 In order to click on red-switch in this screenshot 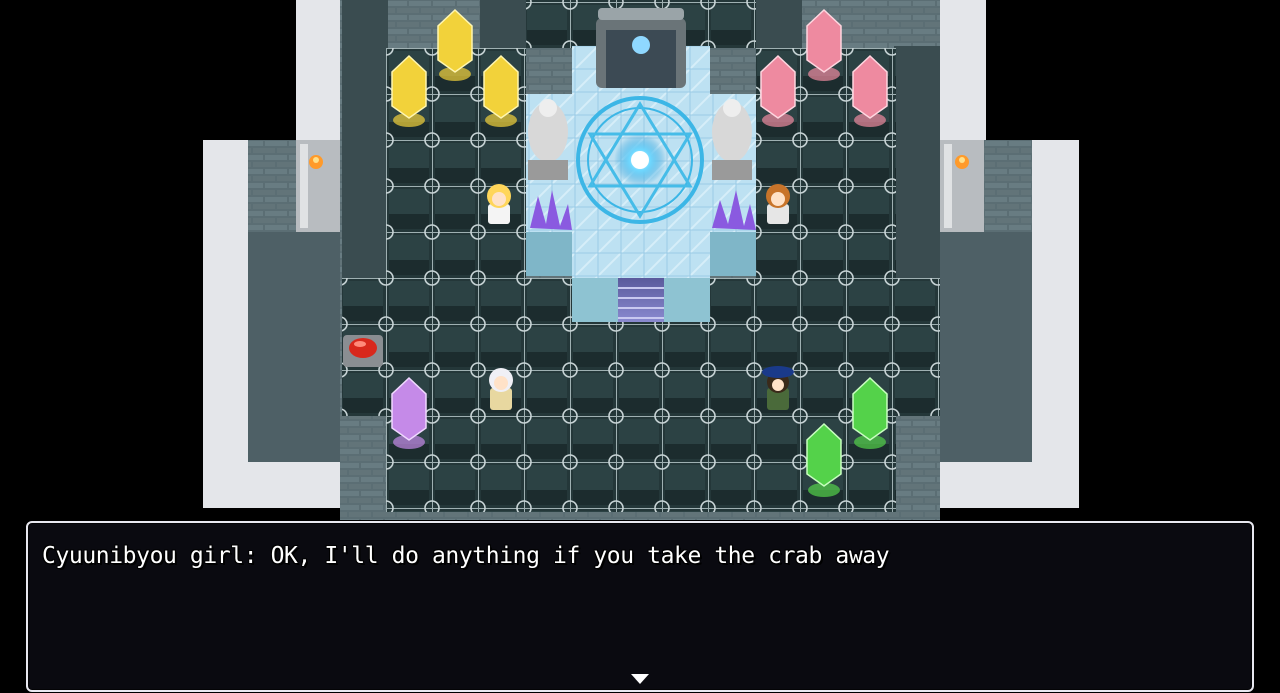, I will do `click(363, 351)`.